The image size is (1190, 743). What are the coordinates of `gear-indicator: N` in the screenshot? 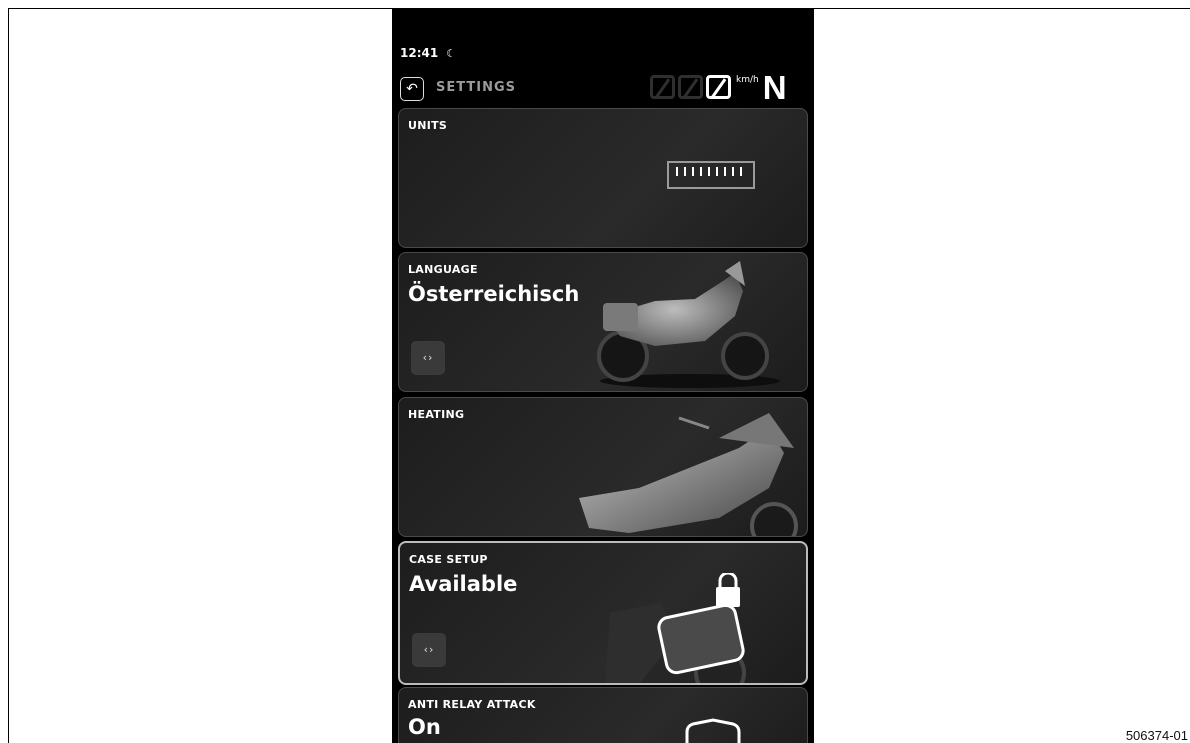 It's located at (774, 87).